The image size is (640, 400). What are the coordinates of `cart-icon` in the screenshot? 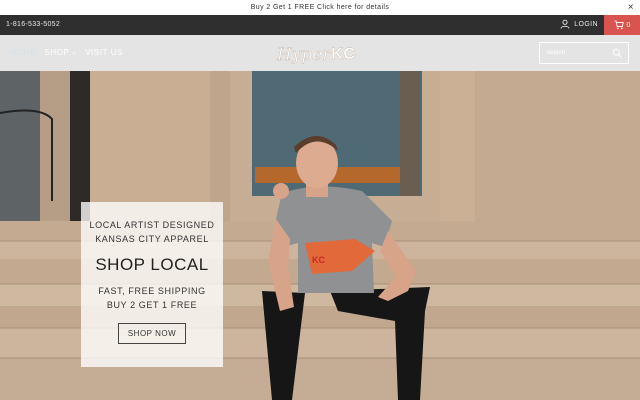 It's located at (619, 25).